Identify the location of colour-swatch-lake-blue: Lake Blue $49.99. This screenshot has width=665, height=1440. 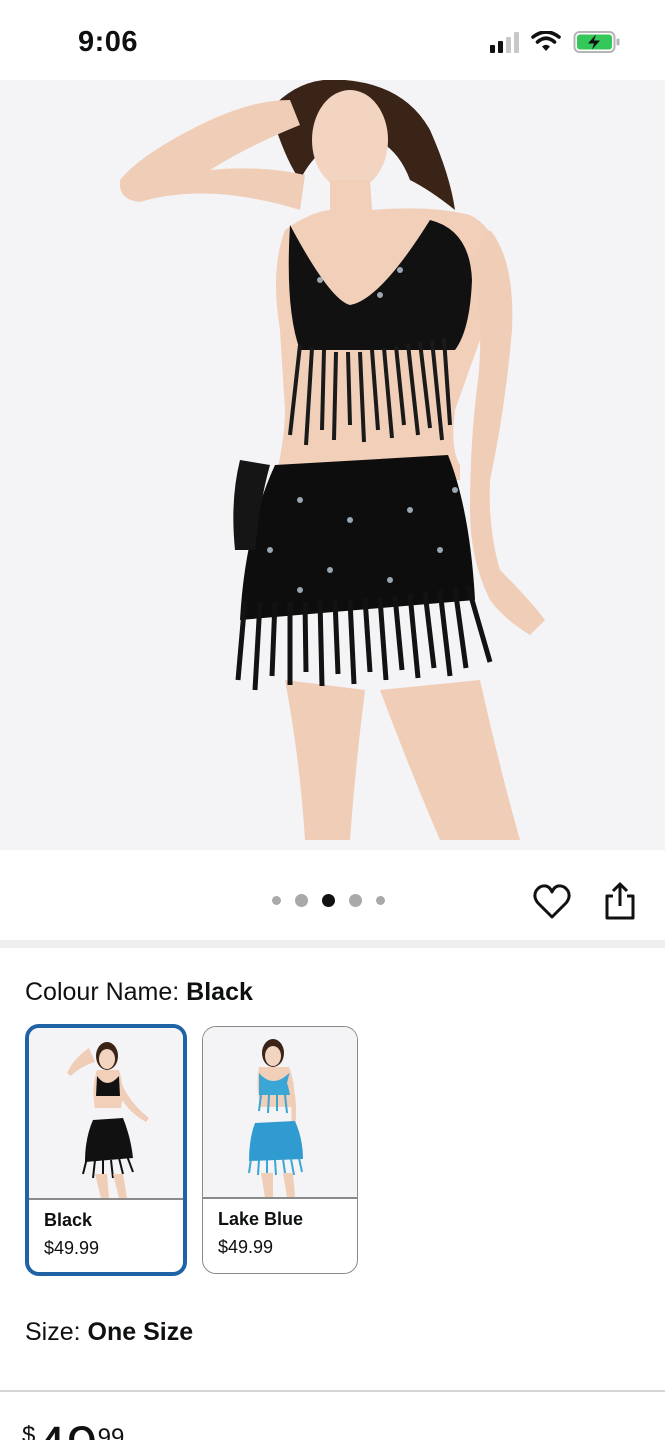
(280, 1150).